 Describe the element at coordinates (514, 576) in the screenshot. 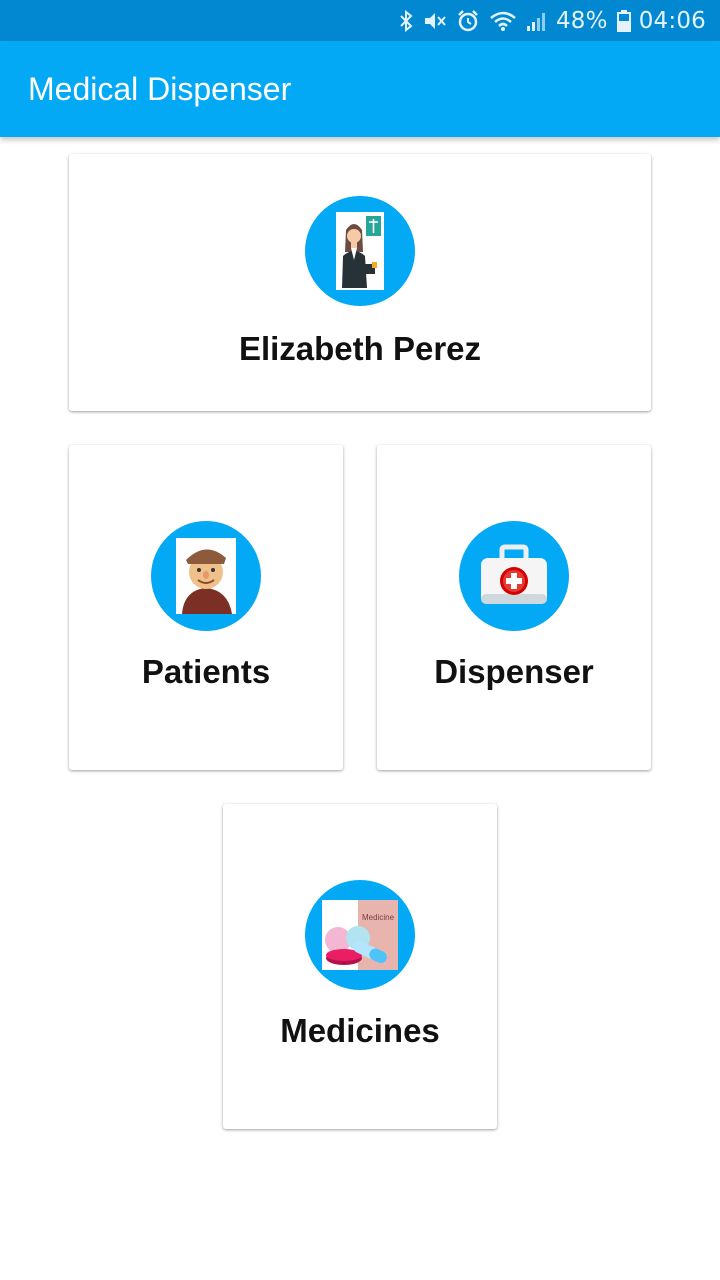

I see `first-aid-kit-icon` at that location.